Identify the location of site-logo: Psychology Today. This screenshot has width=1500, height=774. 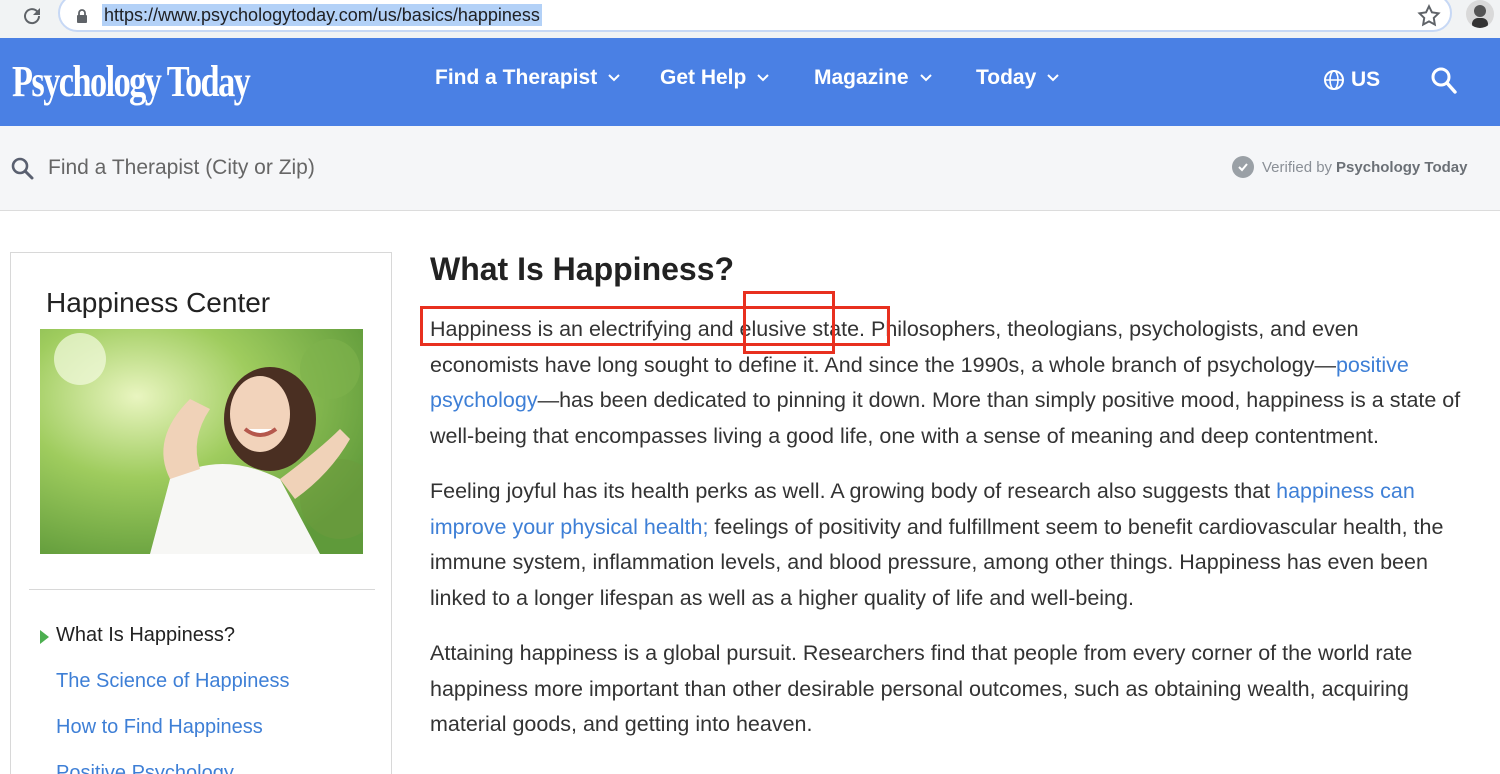
(131, 82).